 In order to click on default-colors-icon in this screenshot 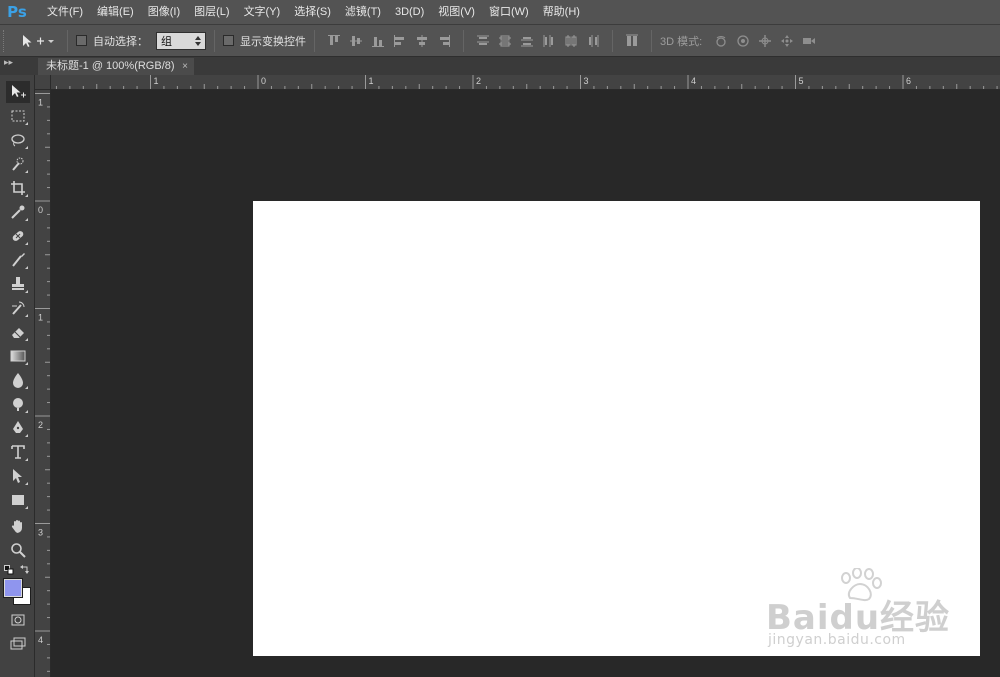, I will do `click(9, 570)`.